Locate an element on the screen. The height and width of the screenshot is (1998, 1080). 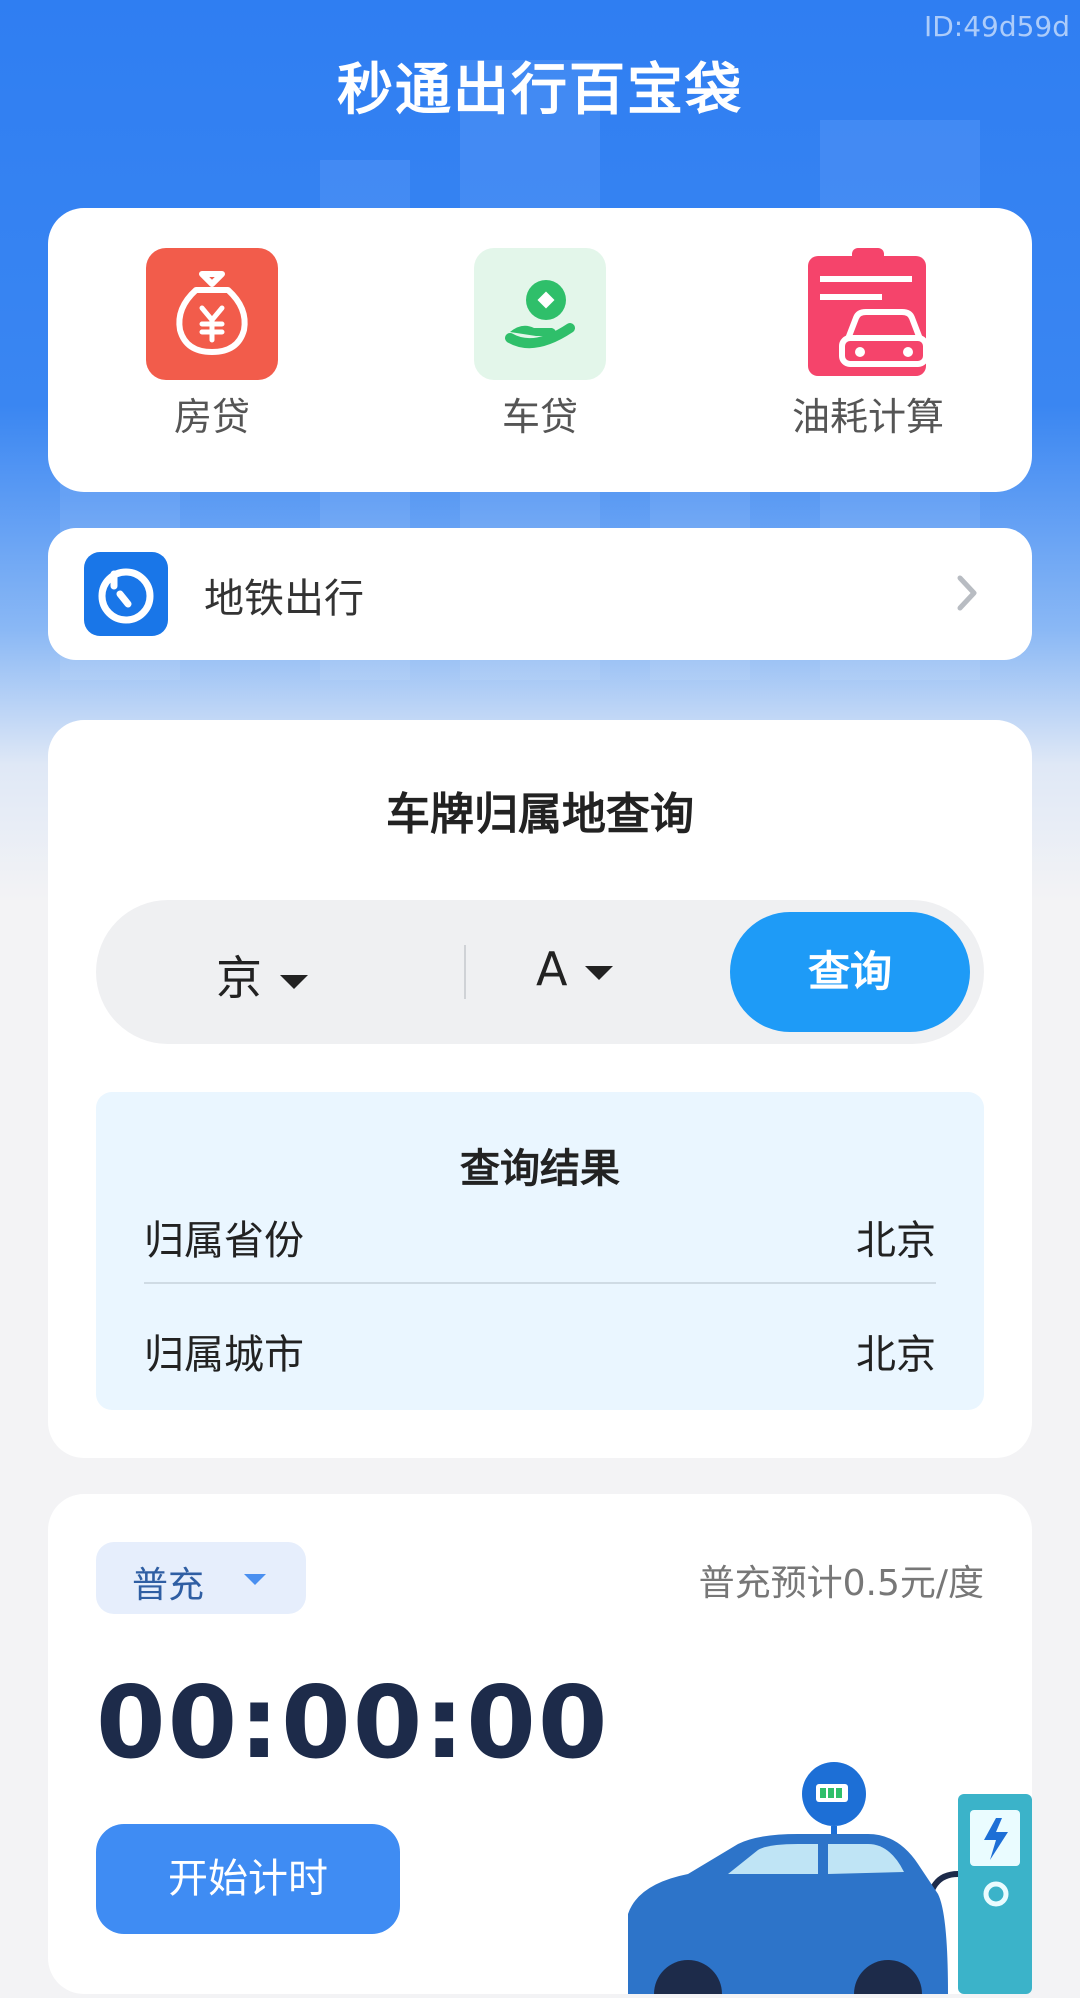
tool-mortgage: 房贷 is located at coordinates (212, 344).